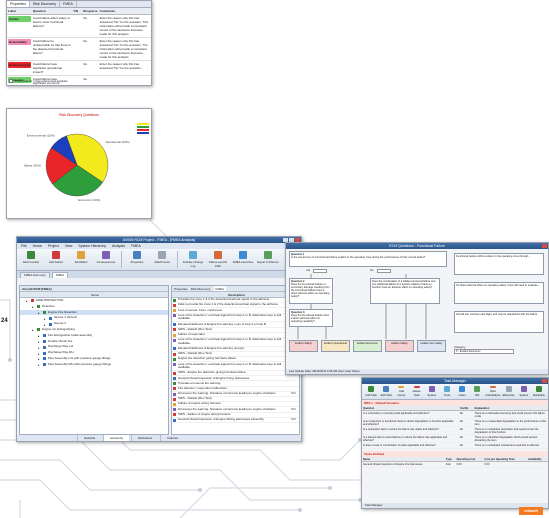 Image resolution: width=549 pixels, height=518 pixels. I want to click on fmea-record-text: Failure of engine wiring harness., so click(200, 403).